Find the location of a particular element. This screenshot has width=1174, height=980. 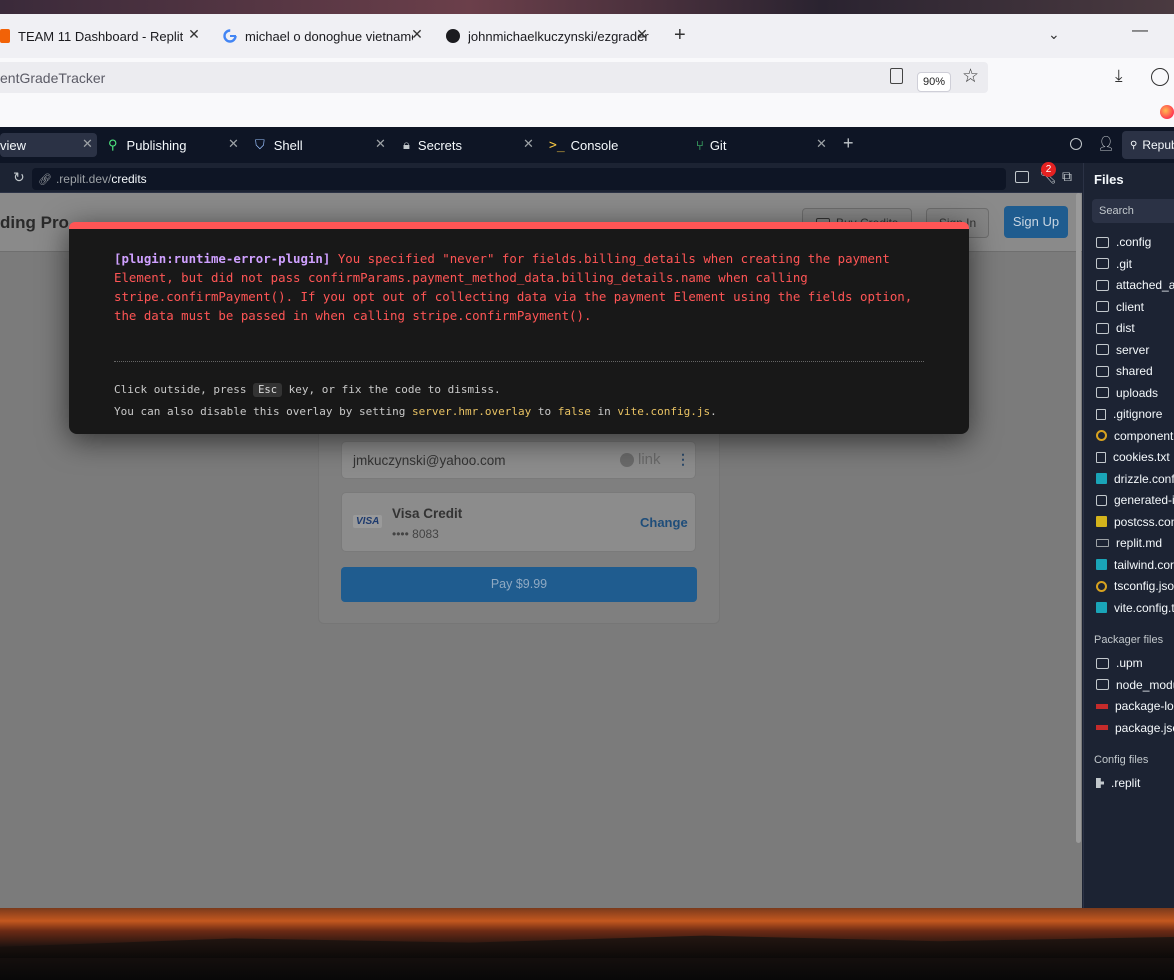

sign-up-button: Sign Up is located at coordinates (1036, 222).